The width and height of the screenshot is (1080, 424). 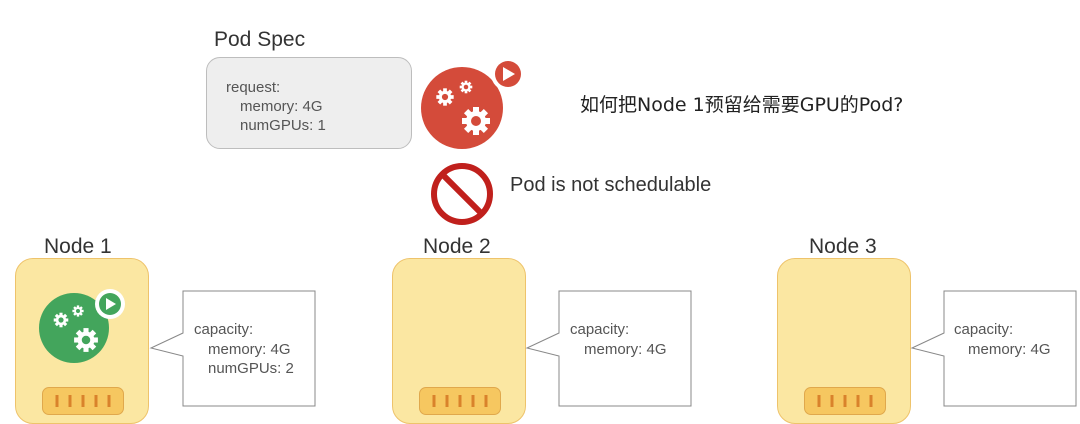 What do you see at coordinates (462, 194) in the screenshot?
I see `prohibited-icon` at bounding box center [462, 194].